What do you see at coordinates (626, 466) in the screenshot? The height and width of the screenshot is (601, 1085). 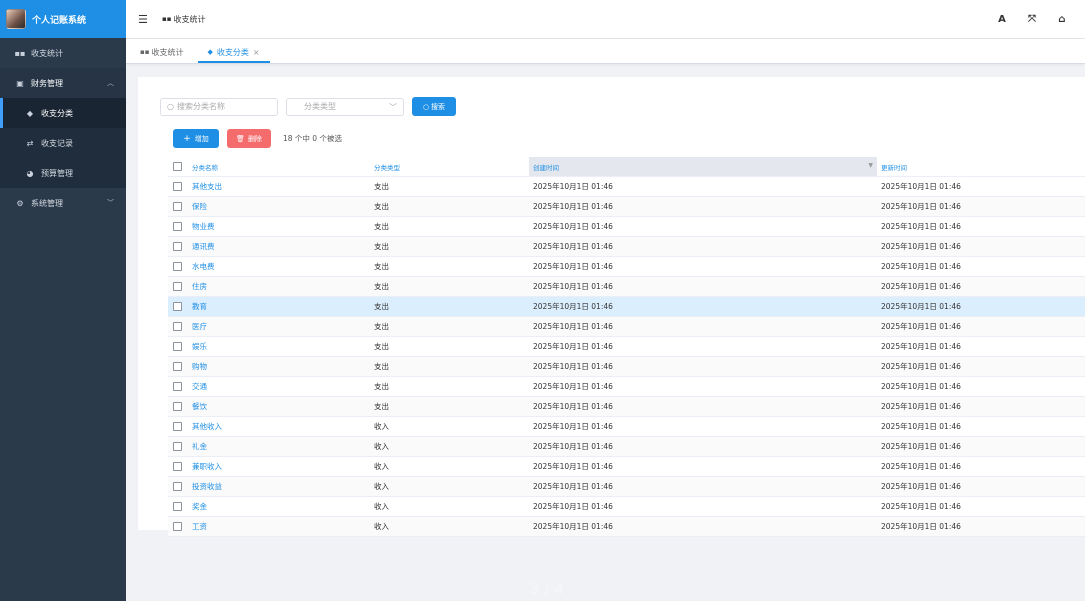 I see `table-row: 兼职收入 收入 2025年10月1日 01:46 2025年10月1日 01:46` at bounding box center [626, 466].